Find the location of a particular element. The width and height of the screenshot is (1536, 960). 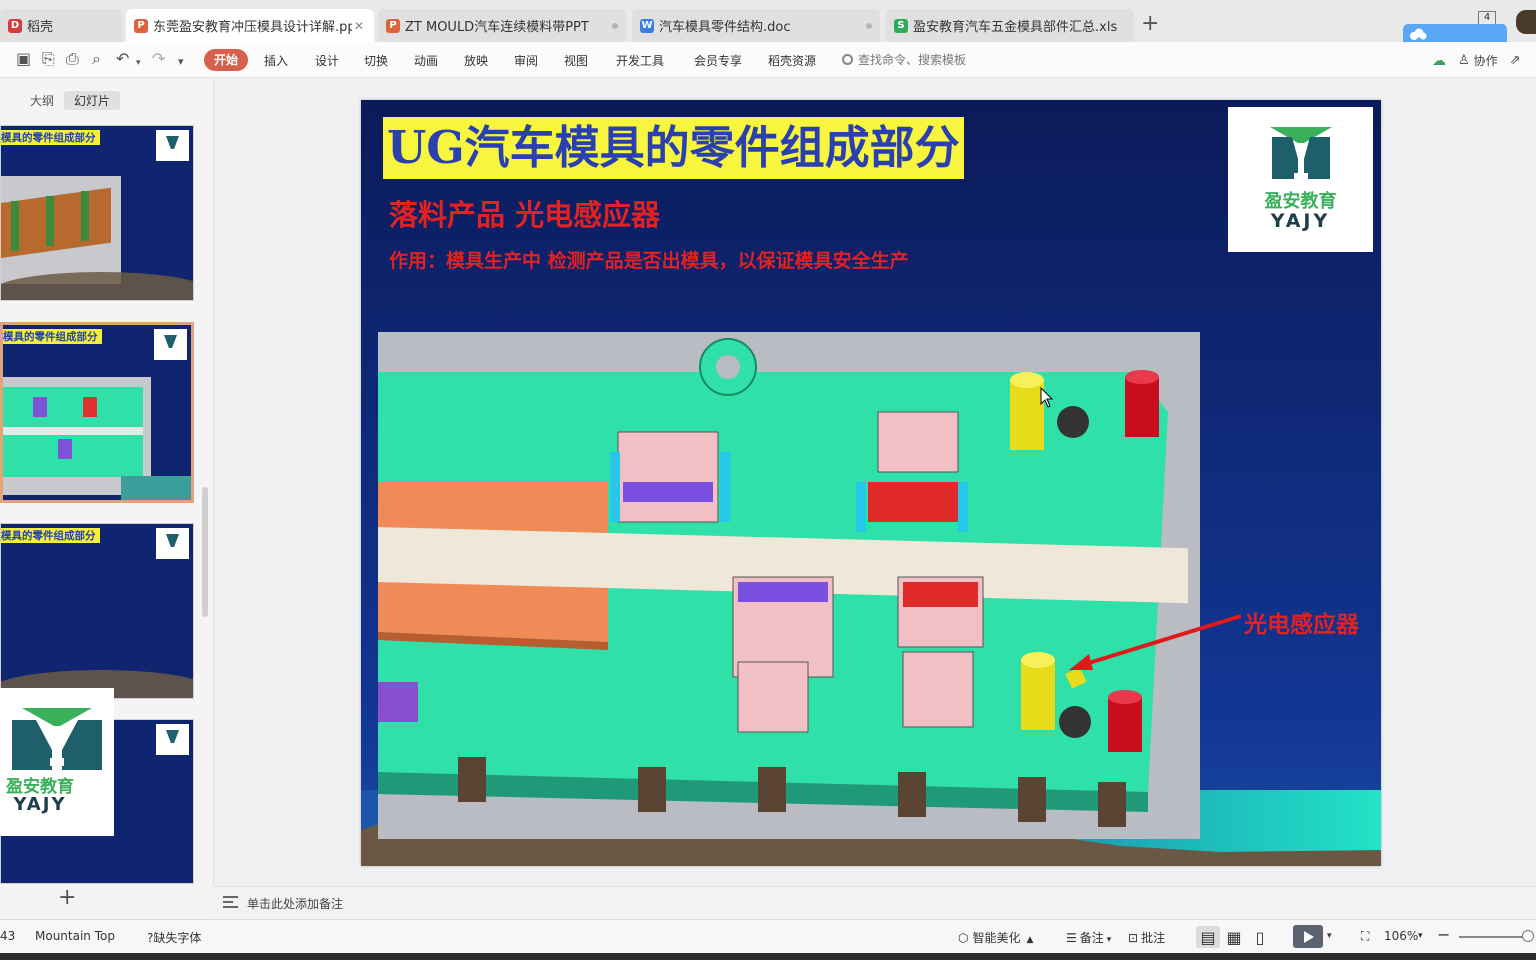

xls-file-icon: S is located at coordinates (901, 25).